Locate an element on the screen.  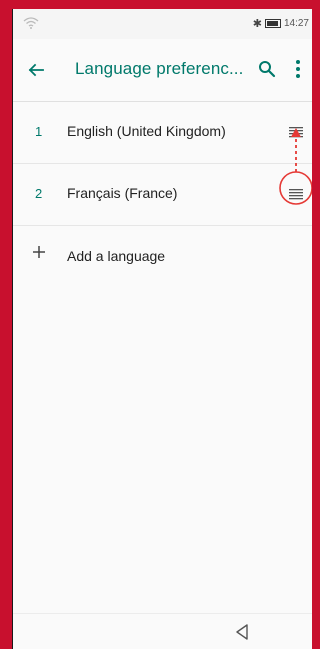
triangle-back-icon is located at coordinates (242, 632).